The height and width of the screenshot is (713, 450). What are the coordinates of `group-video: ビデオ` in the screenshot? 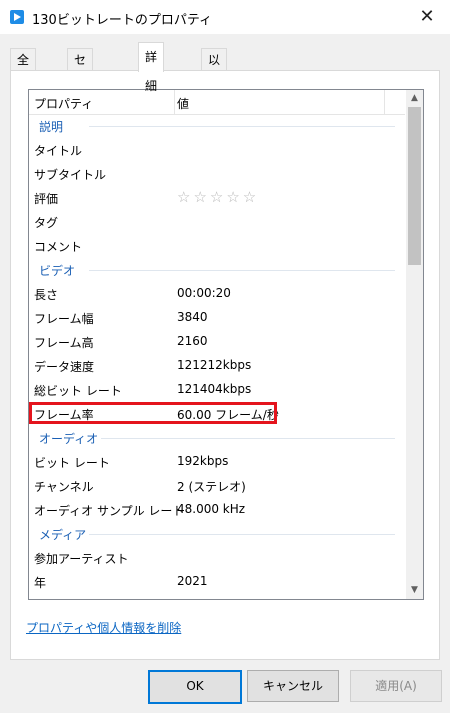 It's located at (217, 270).